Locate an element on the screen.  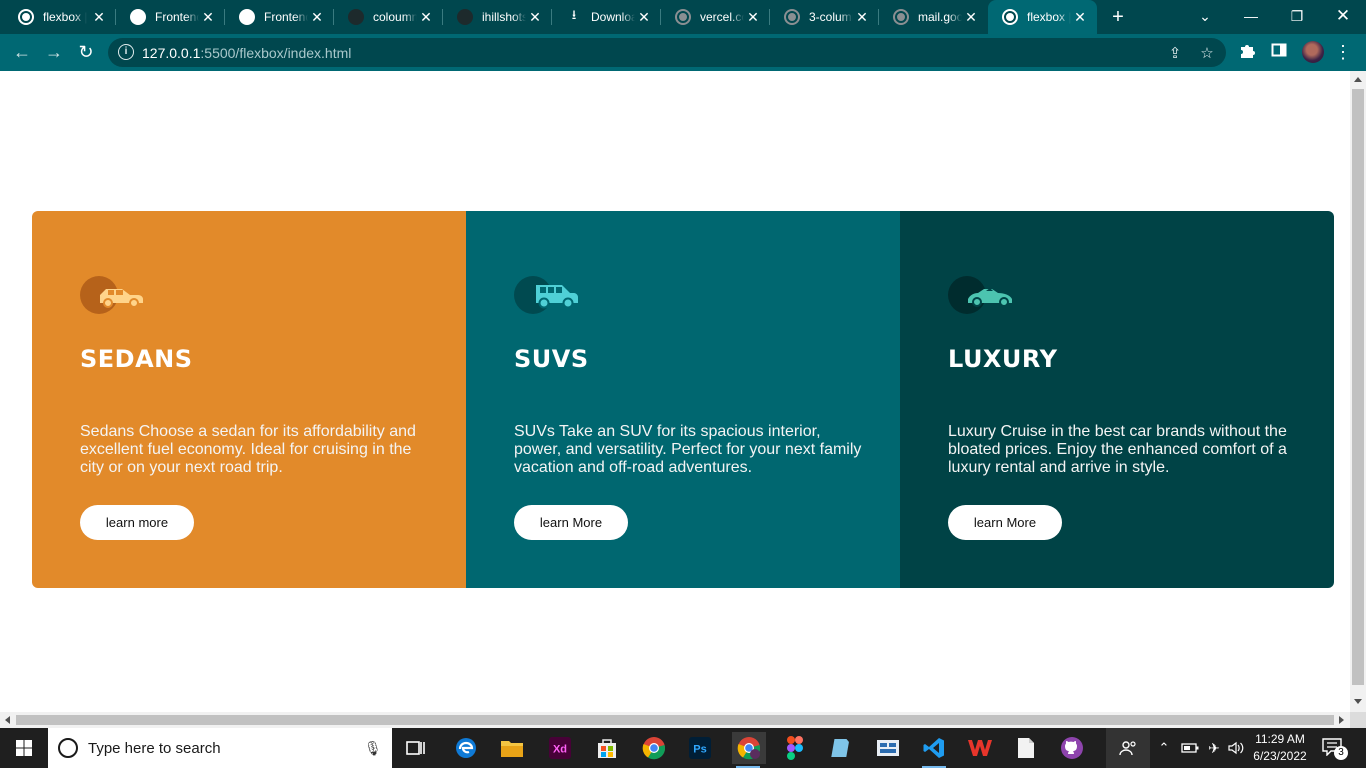
volume-icon is located at coordinates (1236, 748).